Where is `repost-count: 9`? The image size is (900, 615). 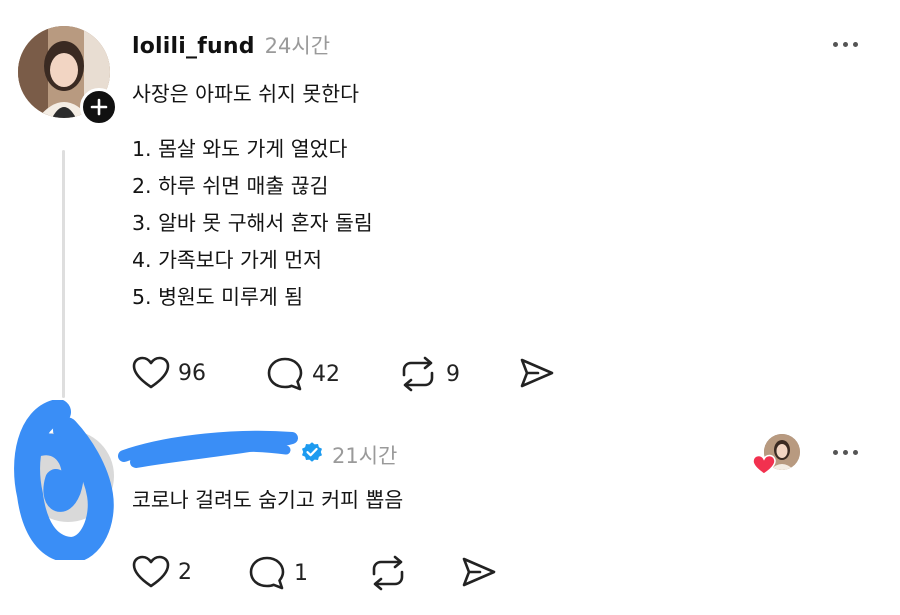 repost-count: 9 is located at coordinates (453, 374).